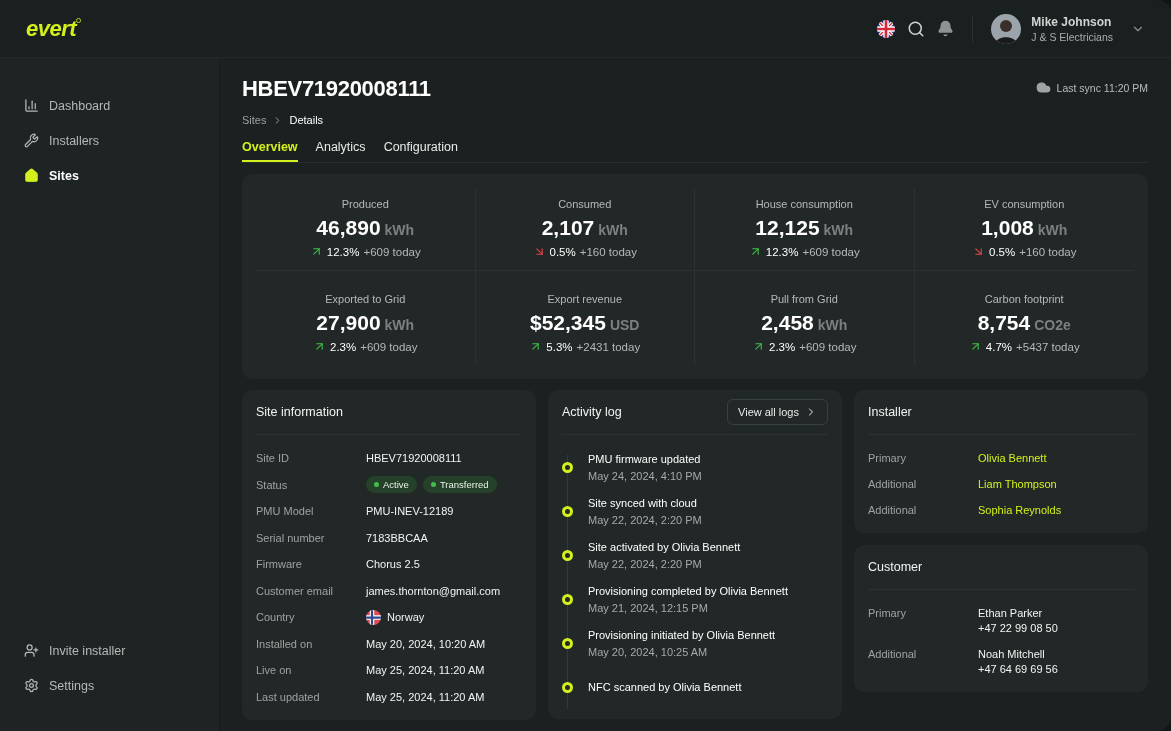 The height and width of the screenshot is (731, 1171). What do you see at coordinates (121, 140) in the screenshot?
I see `sidebar-item: Installers` at bounding box center [121, 140].